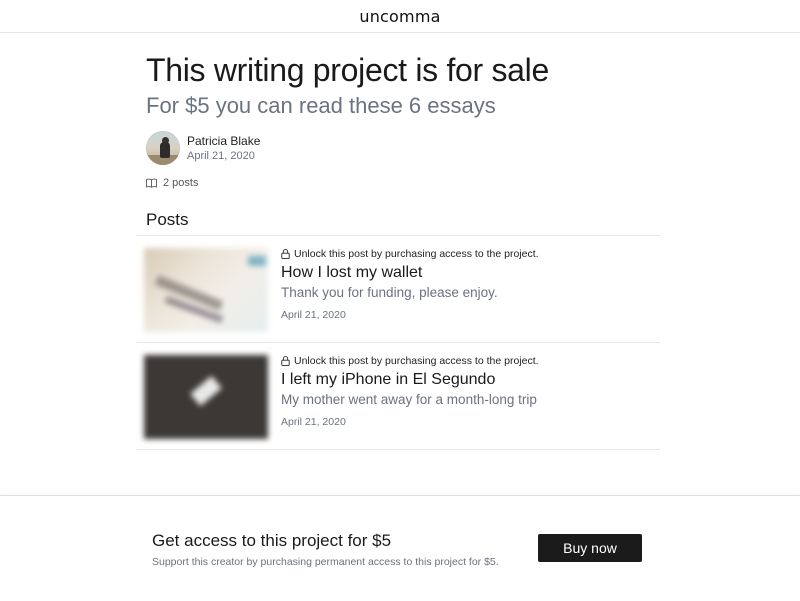  Describe the element at coordinates (347, 70) in the screenshot. I see `page-title: This writing project is for sale` at that location.